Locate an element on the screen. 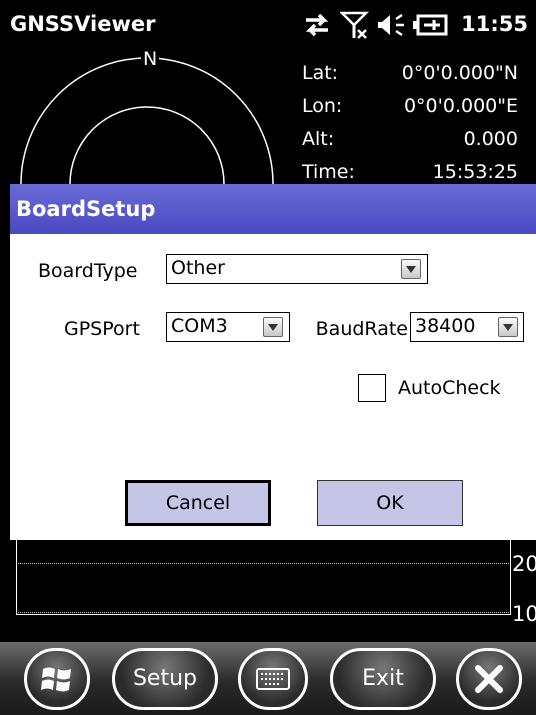 This screenshot has height=715, width=536. setup-button: Setup is located at coordinates (165, 679).